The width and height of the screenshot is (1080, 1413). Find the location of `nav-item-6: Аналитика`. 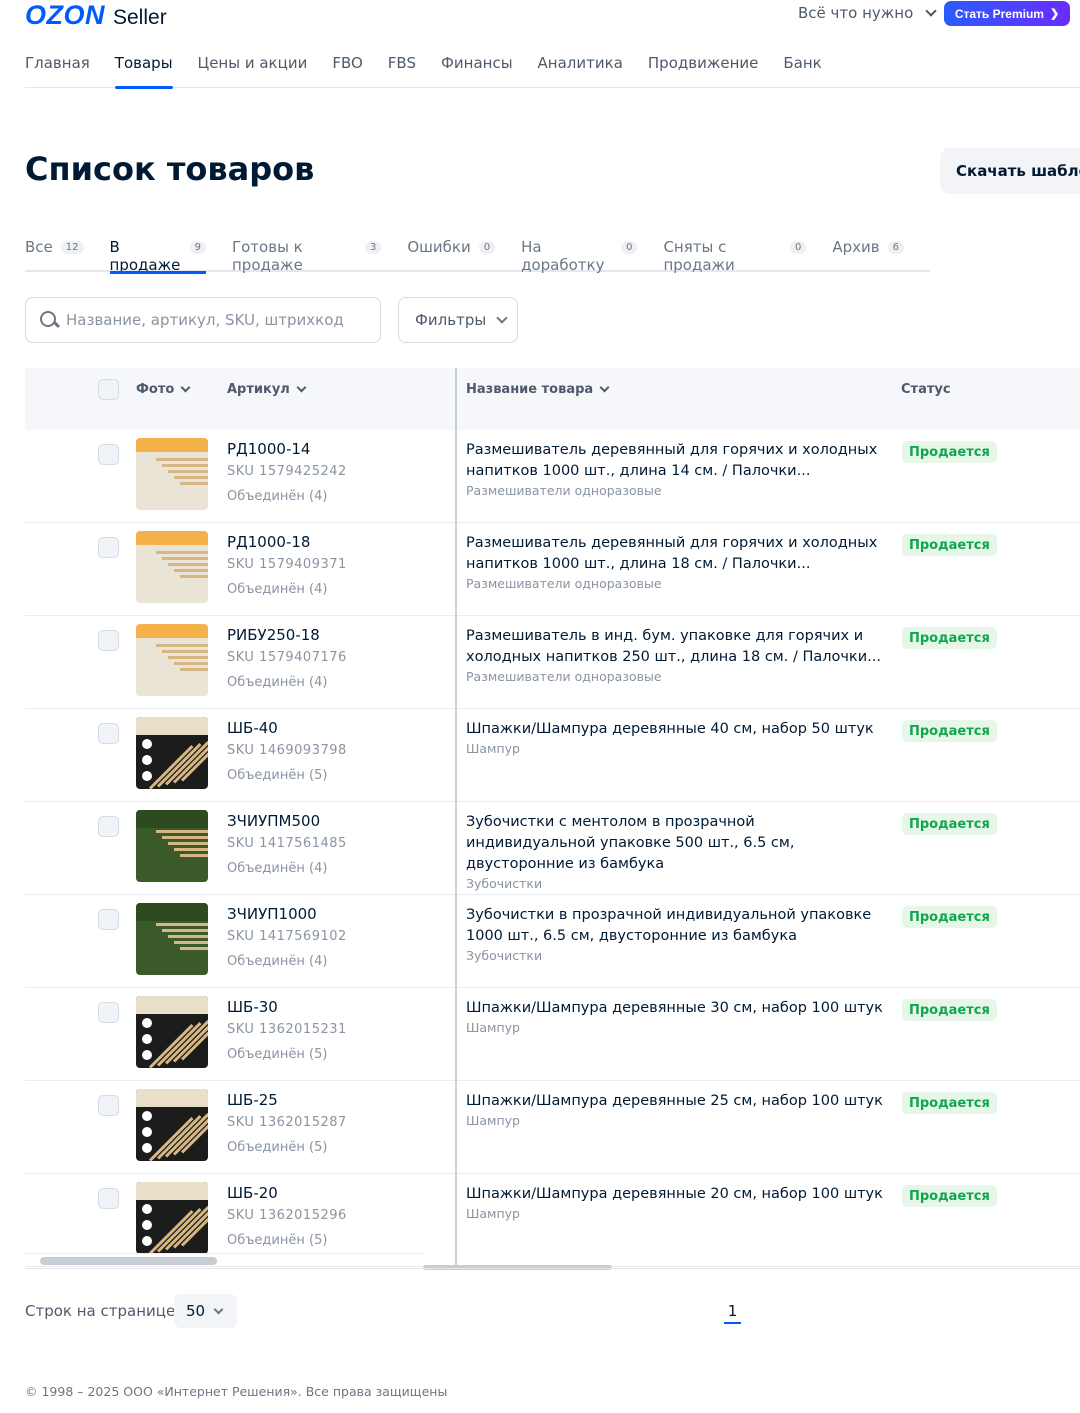

nav-item-6: Аналитика is located at coordinates (580, 71).